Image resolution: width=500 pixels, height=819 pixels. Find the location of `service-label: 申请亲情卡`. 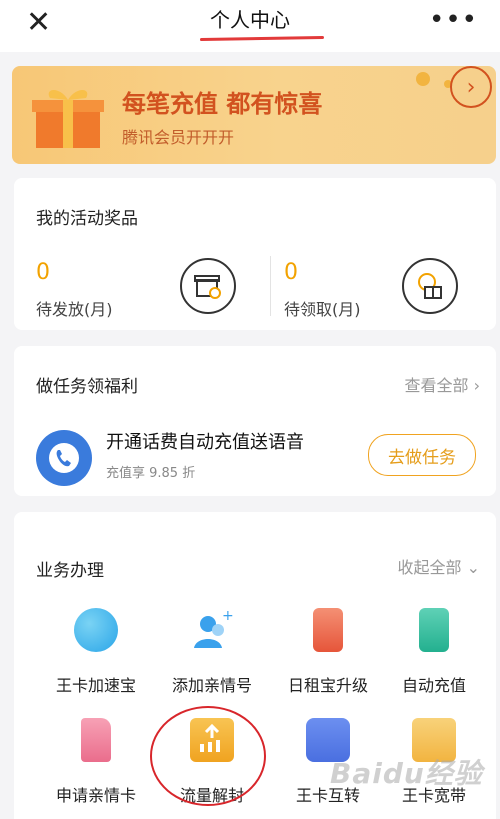

service-label: 申请亲情卡 is located at coordinates (95, 795).